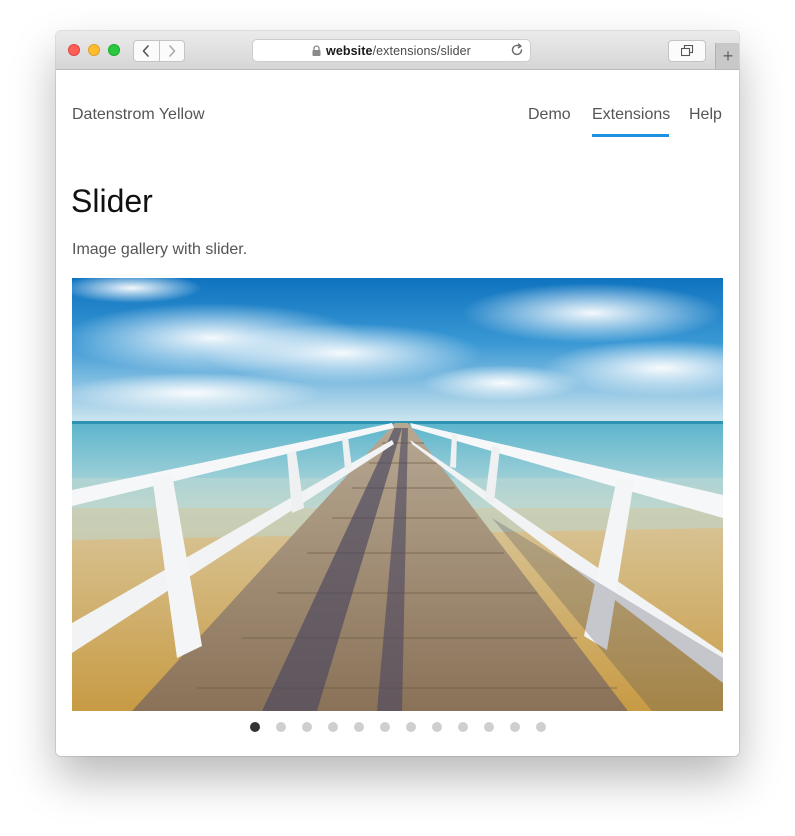  What do you see at coordinates (160, 249) in the screenshot?
I see `page-description: Image gallery with slider.` at bounding box center [160, 249].